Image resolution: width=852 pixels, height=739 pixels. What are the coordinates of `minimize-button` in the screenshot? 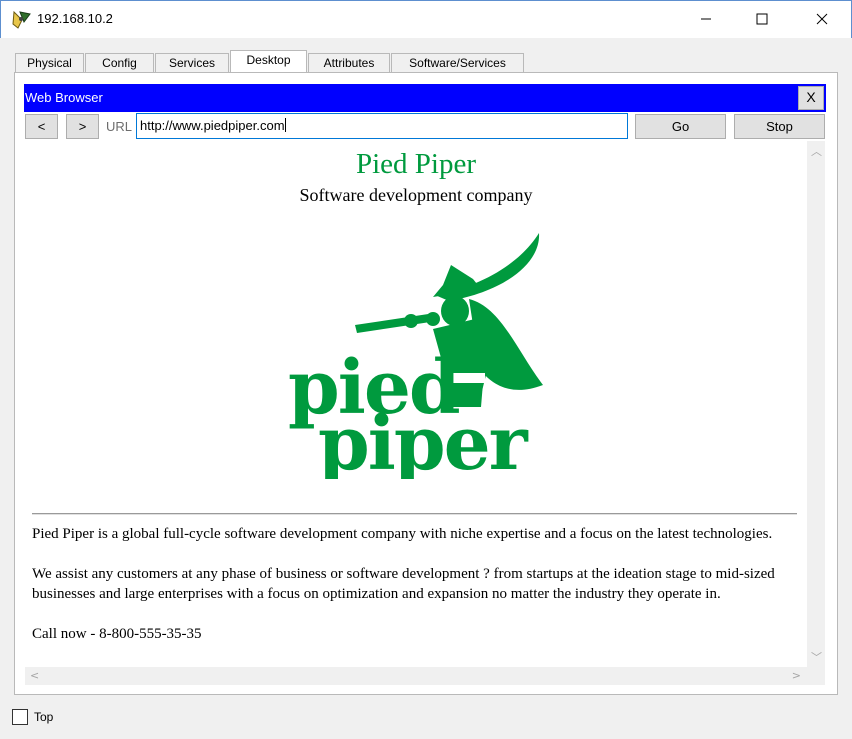 It's located at (706, 19).